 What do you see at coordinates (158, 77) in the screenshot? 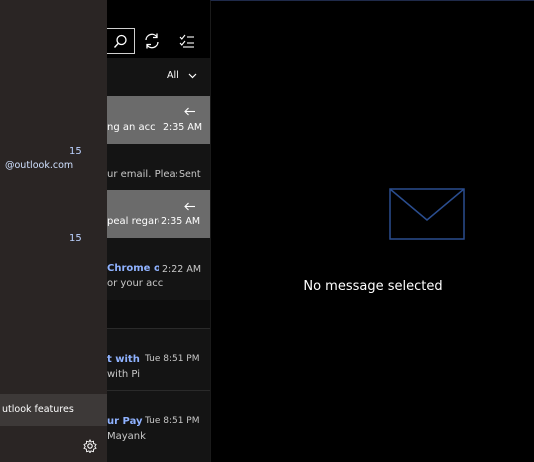
I see `filter-bar: All` at bounding box center [158, 77].